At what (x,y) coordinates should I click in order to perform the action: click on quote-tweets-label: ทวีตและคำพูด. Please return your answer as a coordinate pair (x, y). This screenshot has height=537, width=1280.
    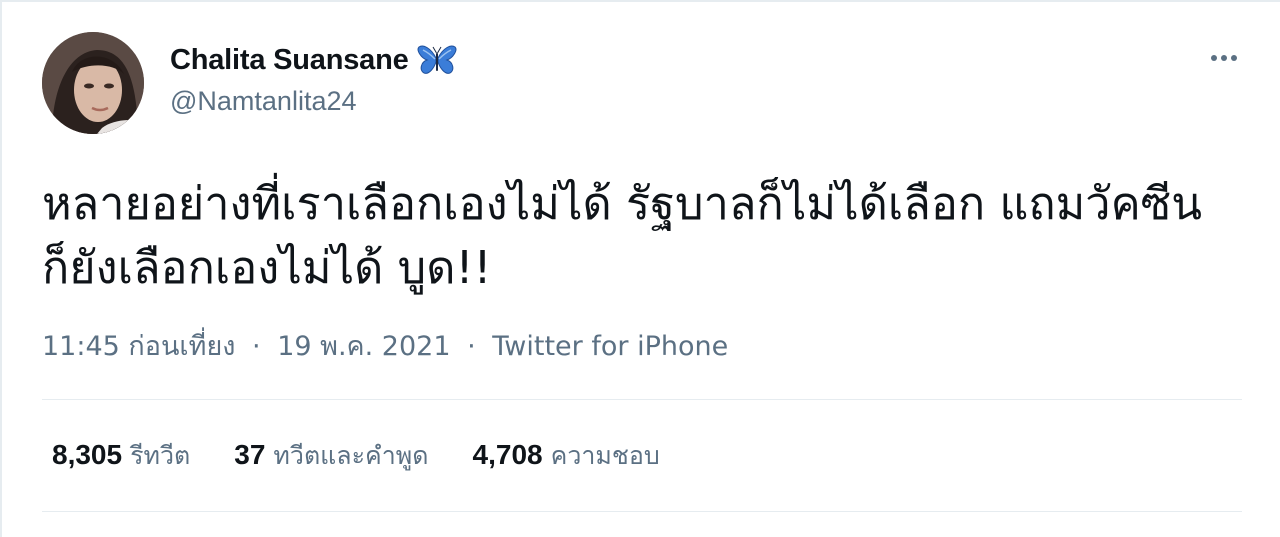
    Looking at the image, I should click on (351, 455).